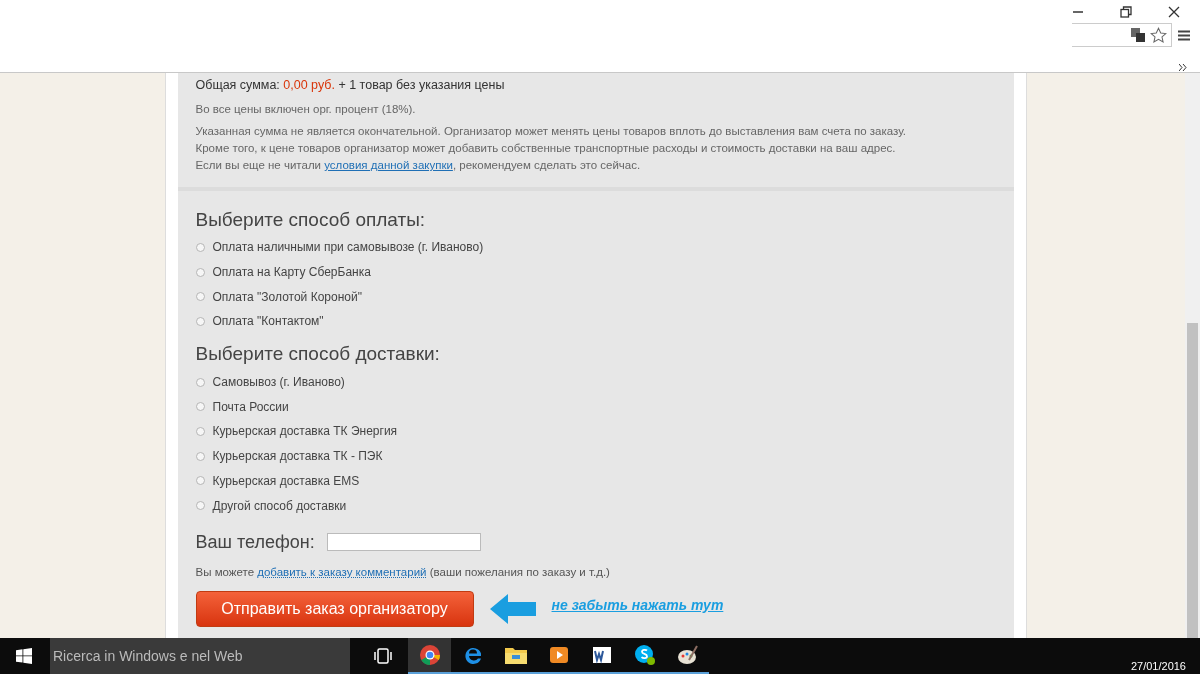 This screenshot has width=1200, height=674. I want to click on address-bar, so click(1122, 35).